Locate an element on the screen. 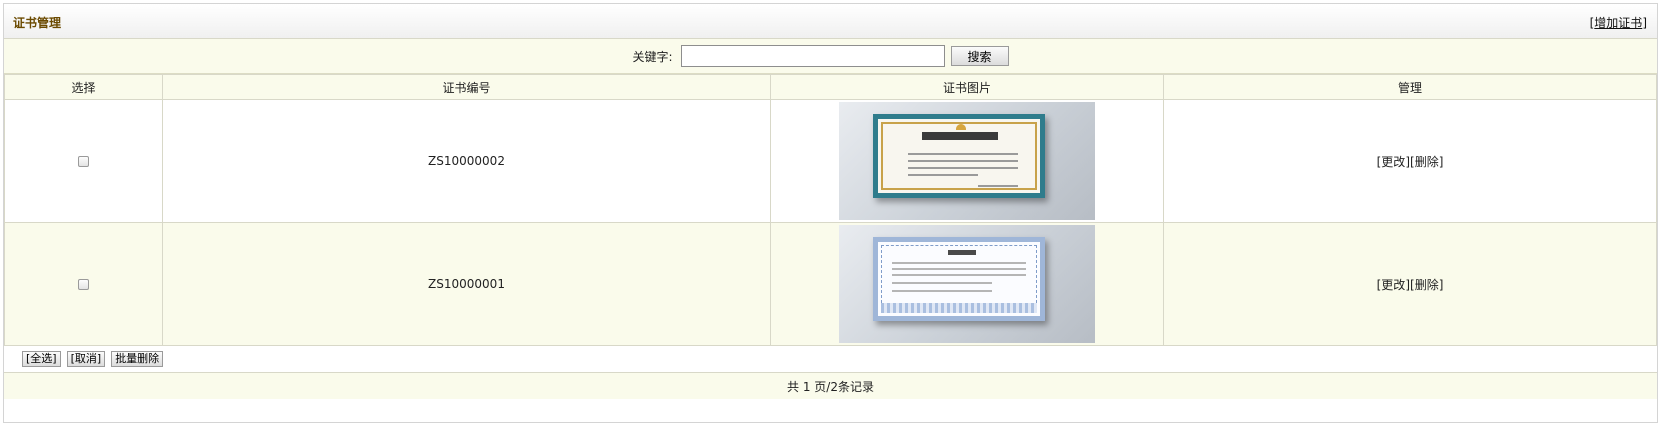  column-header-select: 选择 is located at coordinates (83, 87).